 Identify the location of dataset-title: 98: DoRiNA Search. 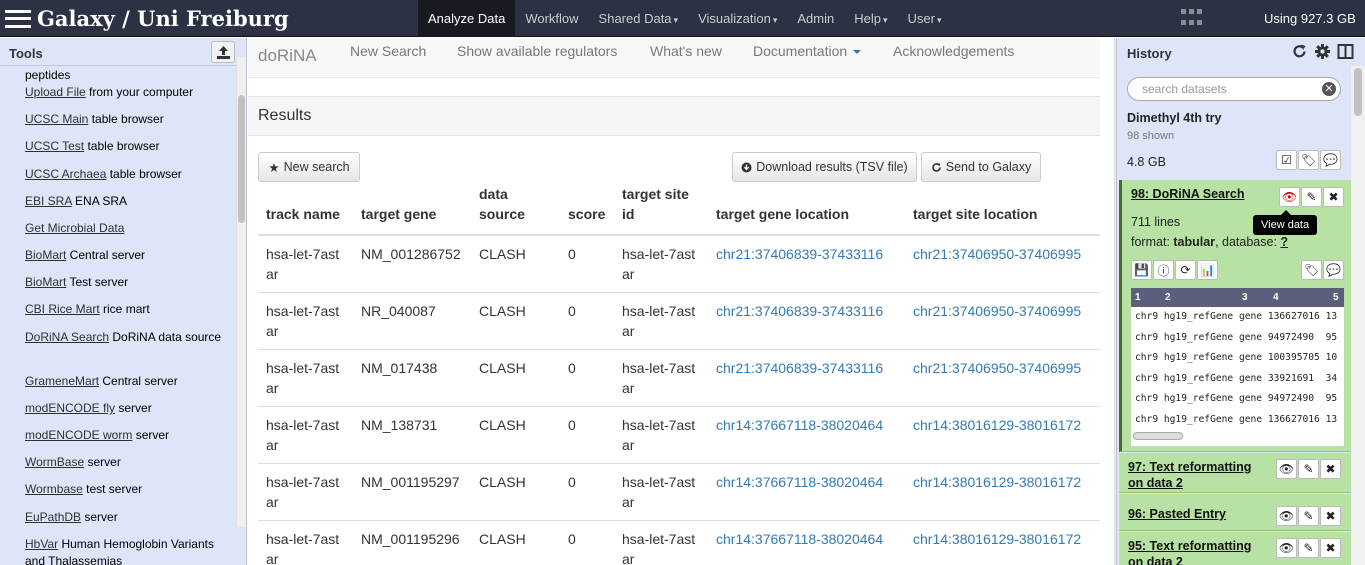
(1187, 194).